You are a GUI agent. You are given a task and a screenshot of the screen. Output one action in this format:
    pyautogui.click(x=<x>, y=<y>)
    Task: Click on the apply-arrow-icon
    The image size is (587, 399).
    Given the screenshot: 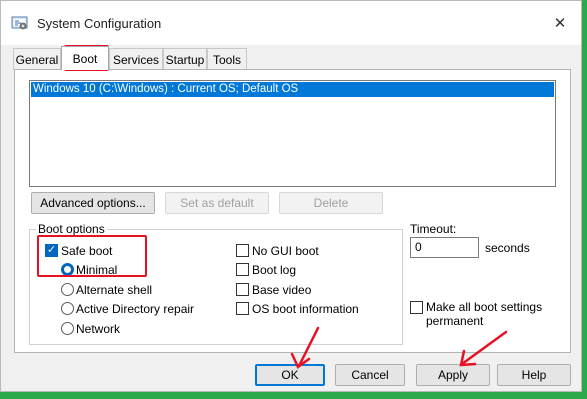 What is the action you would take?
    pyautogui.click(x=483, y=348)
    